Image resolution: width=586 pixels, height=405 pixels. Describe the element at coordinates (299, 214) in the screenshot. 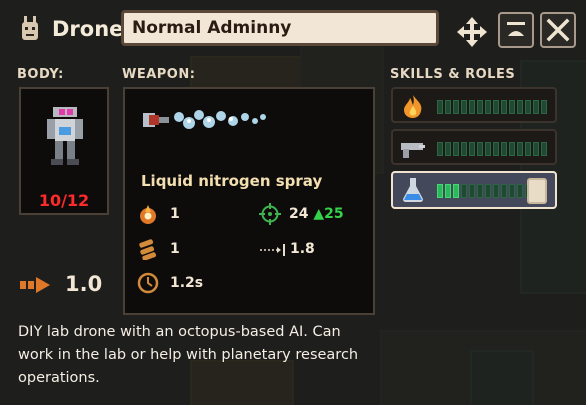

I see `accuracy-base: 24` at that location.